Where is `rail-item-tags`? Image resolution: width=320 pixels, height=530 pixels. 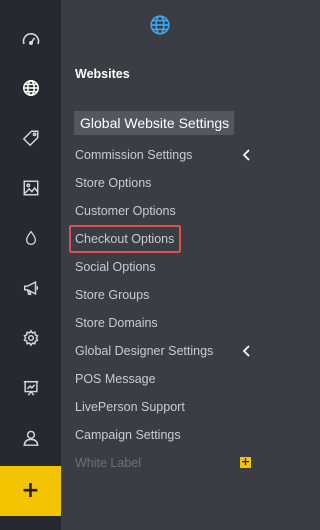
rail-item-tags is located at coordinates (30, 138).